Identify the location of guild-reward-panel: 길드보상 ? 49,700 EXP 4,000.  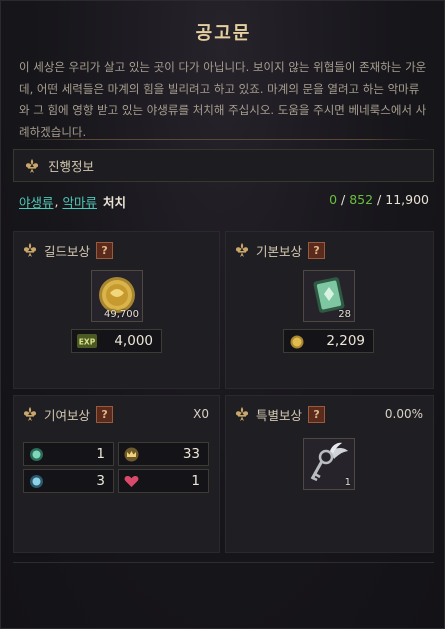
(116, 310).